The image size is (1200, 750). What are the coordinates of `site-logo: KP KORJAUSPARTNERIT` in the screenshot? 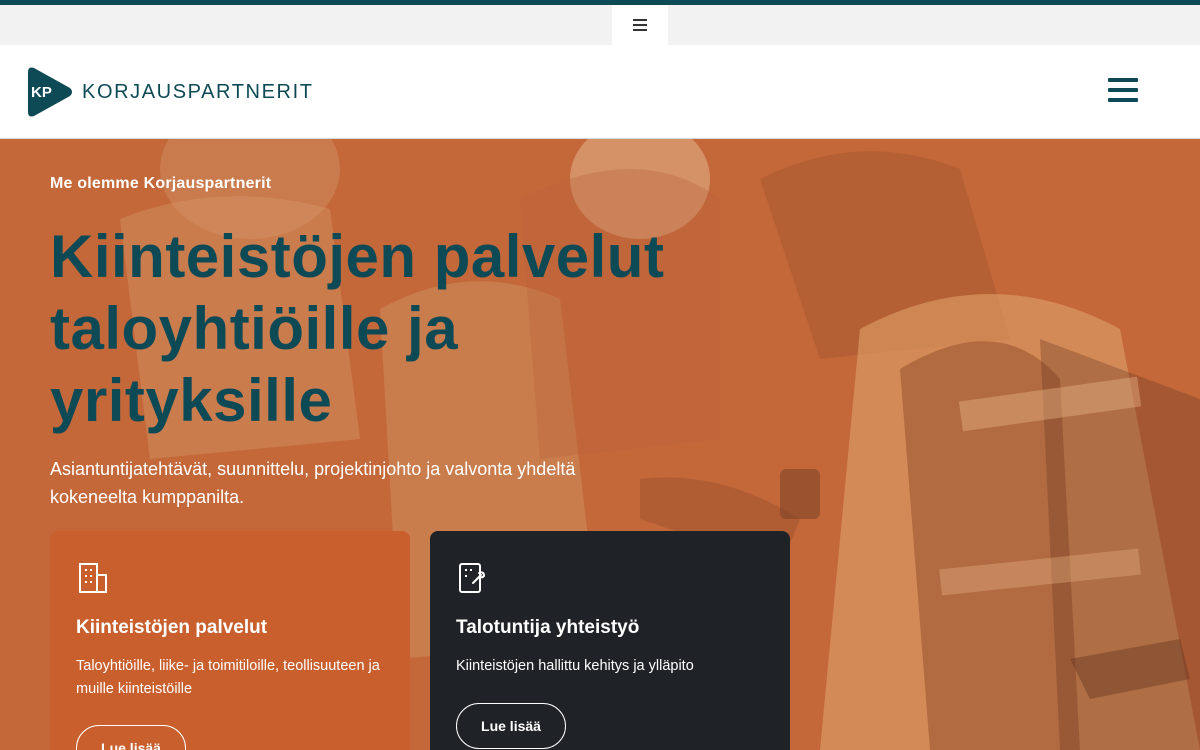 It's located at (170, 92).